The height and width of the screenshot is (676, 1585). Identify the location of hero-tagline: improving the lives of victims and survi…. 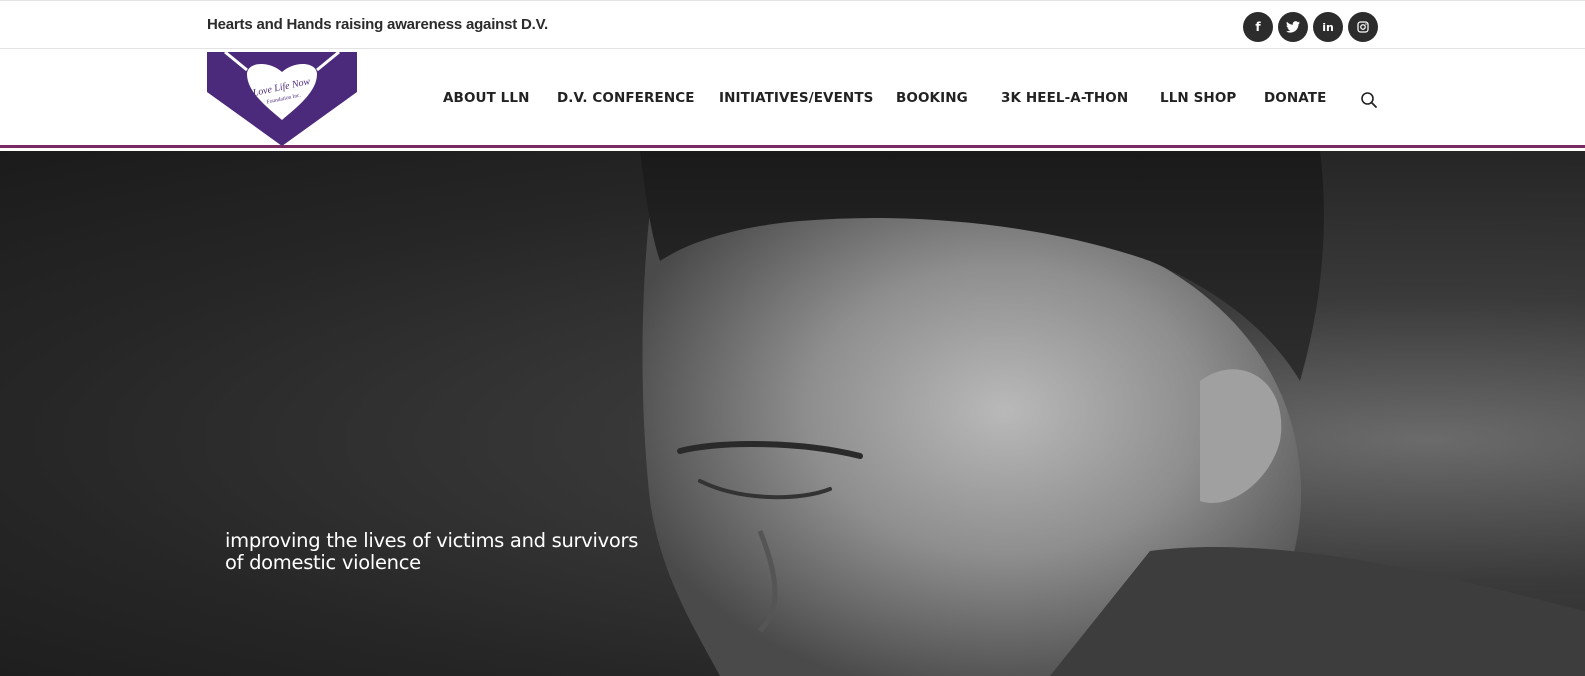
(445, 552).